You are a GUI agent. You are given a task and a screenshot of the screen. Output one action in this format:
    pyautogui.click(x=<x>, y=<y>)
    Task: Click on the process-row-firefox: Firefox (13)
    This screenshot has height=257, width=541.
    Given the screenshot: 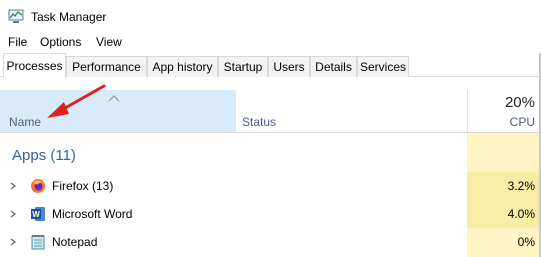 What is the action you would take?
    pyautogui.click(x=233, y=186)
    